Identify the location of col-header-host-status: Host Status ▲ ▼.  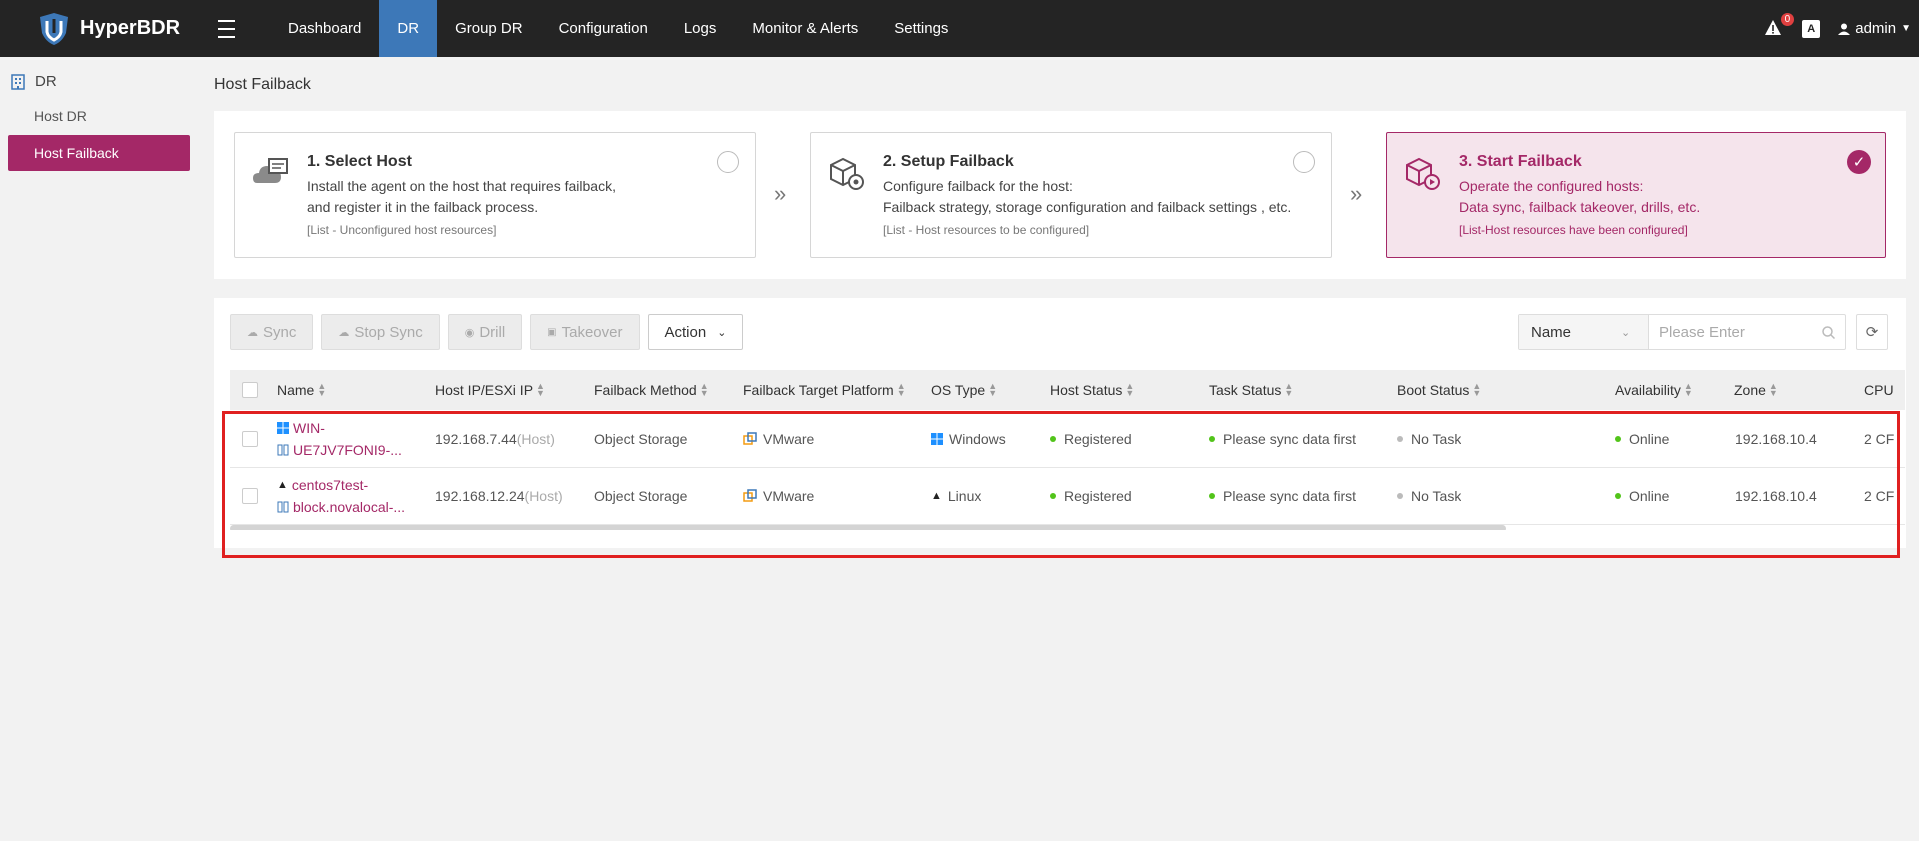
(1092, 390).